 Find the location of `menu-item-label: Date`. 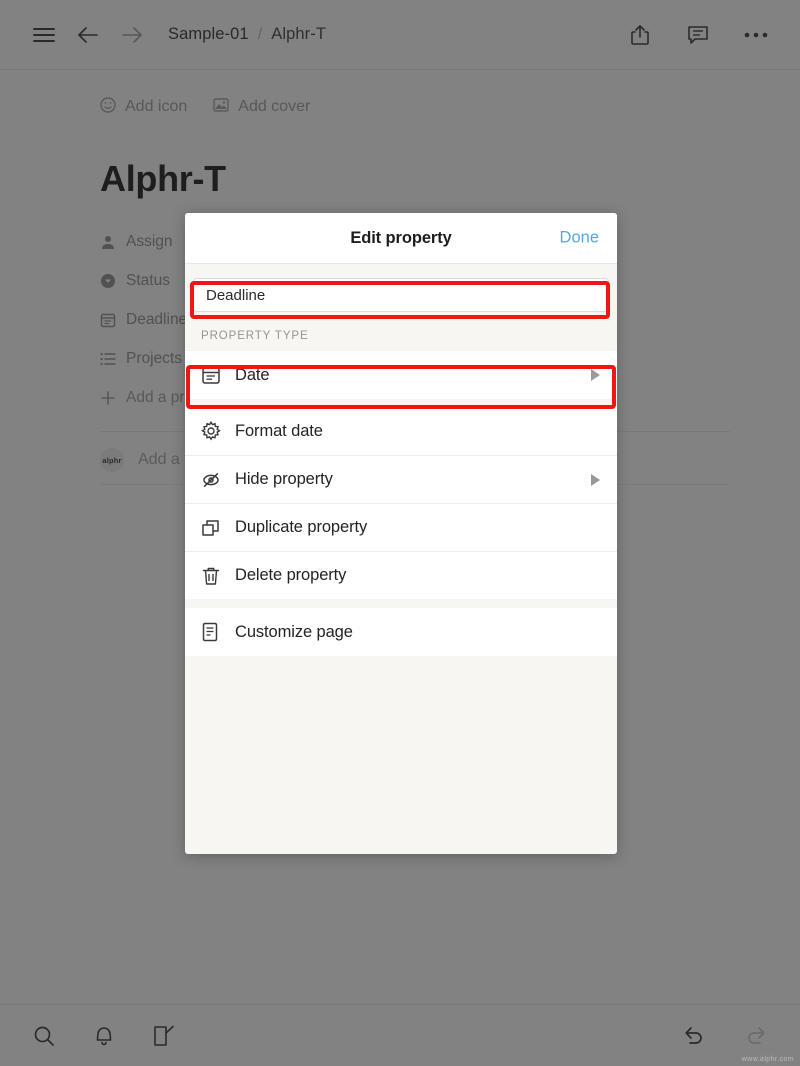

menu-item-label: Date is located at coordinates (252, 374).